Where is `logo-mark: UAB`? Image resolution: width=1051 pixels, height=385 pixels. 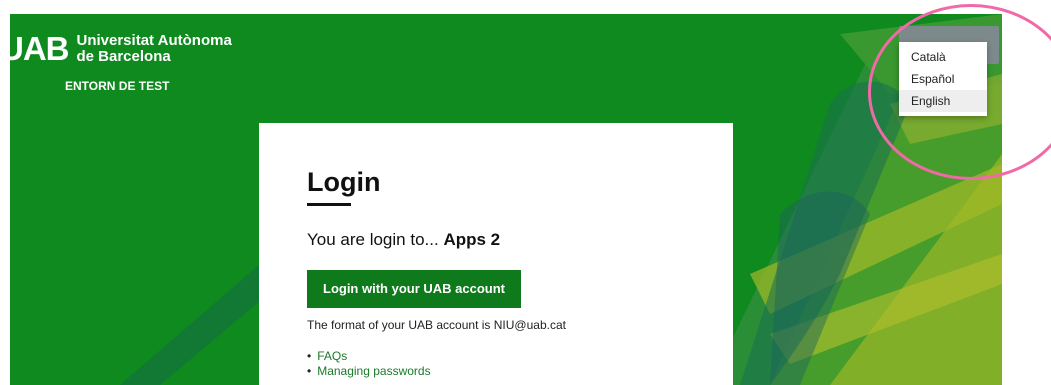
logo-mark: UAB is located at coordinates (39, 48).